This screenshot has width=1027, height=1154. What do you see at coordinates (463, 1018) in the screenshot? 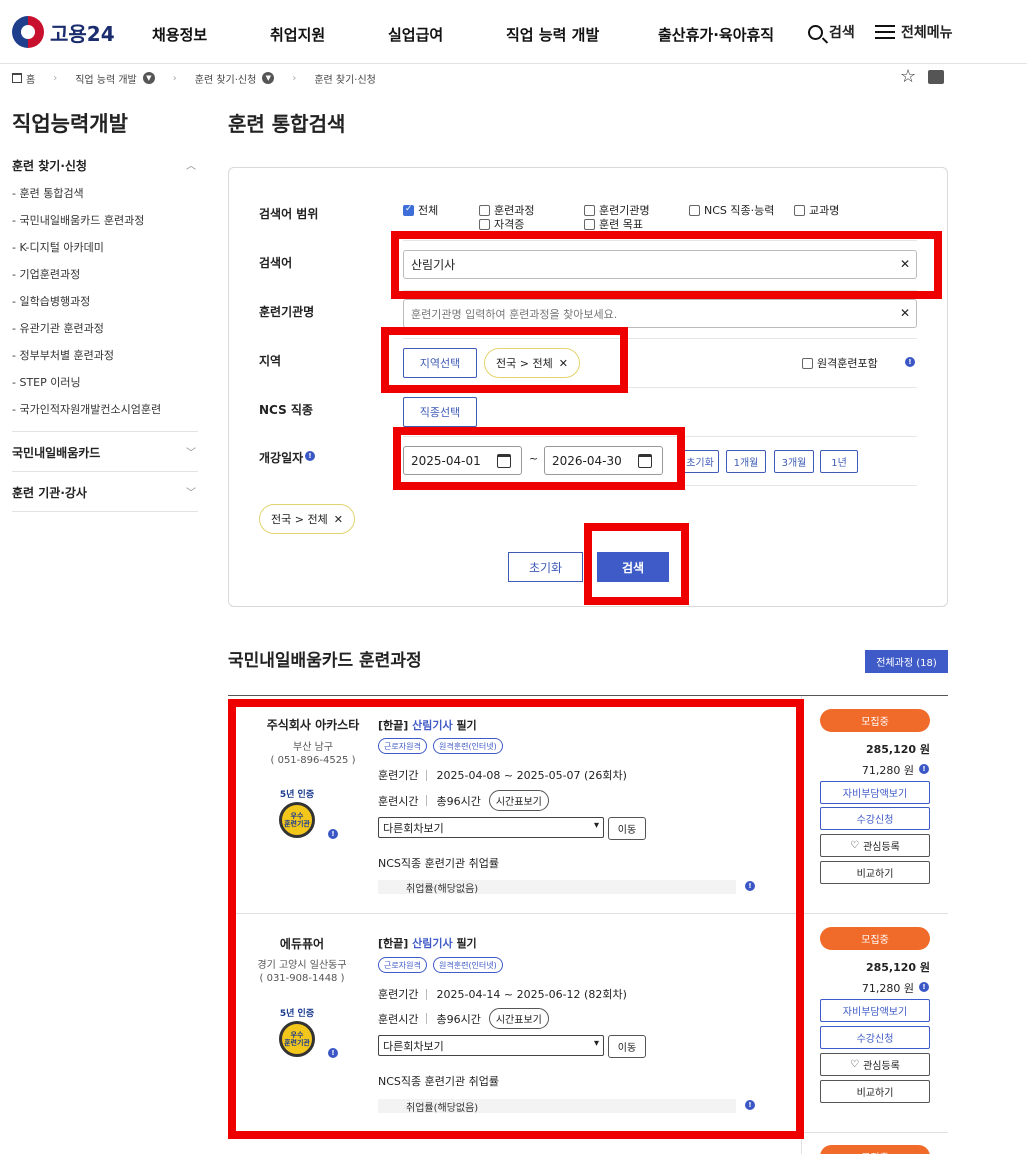
I see `training-hours-row: 훈련시간 총96시간 시간표보기` at bounding box center [463, 1018].